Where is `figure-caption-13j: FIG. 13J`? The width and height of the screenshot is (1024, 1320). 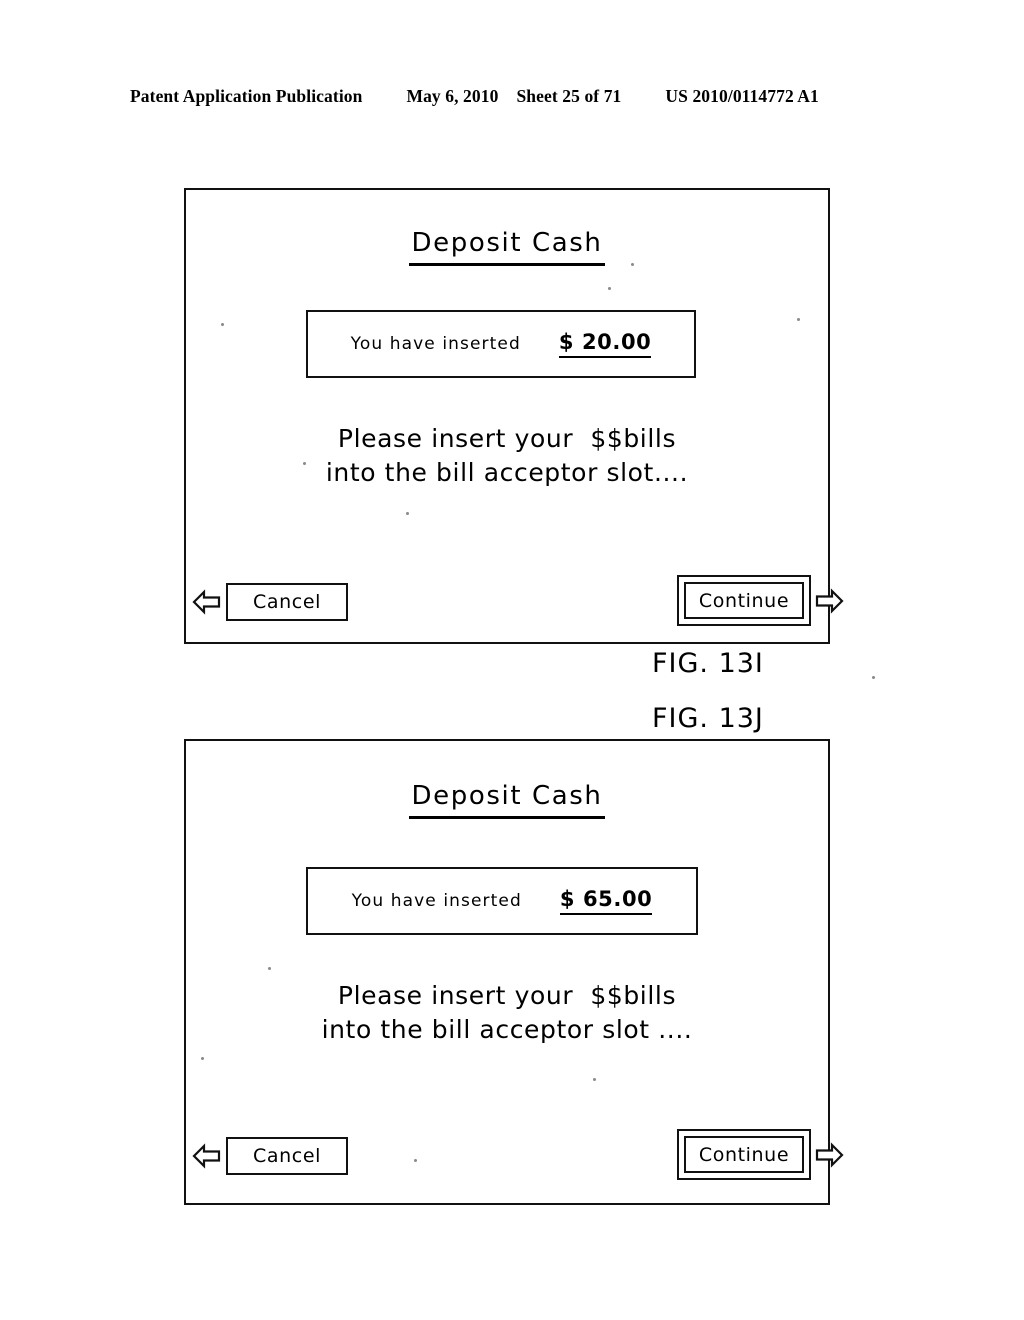 figure-caption-13j: FIG. 13J is located at coordinates (708, 718).